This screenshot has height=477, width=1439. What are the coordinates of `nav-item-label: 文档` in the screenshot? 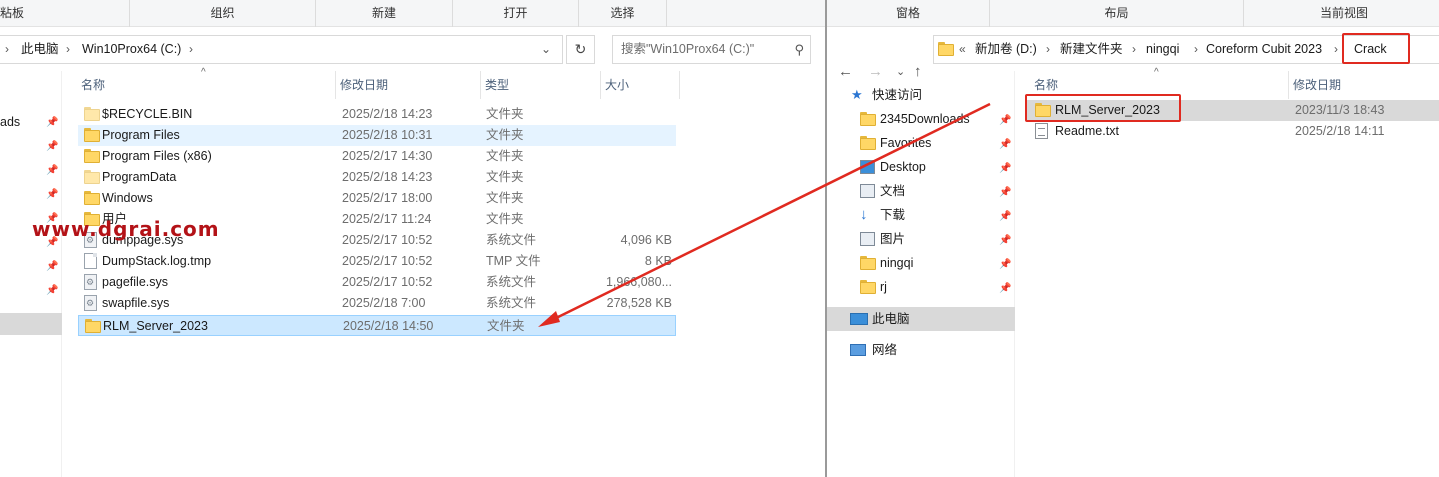 It's located at (893, 191).